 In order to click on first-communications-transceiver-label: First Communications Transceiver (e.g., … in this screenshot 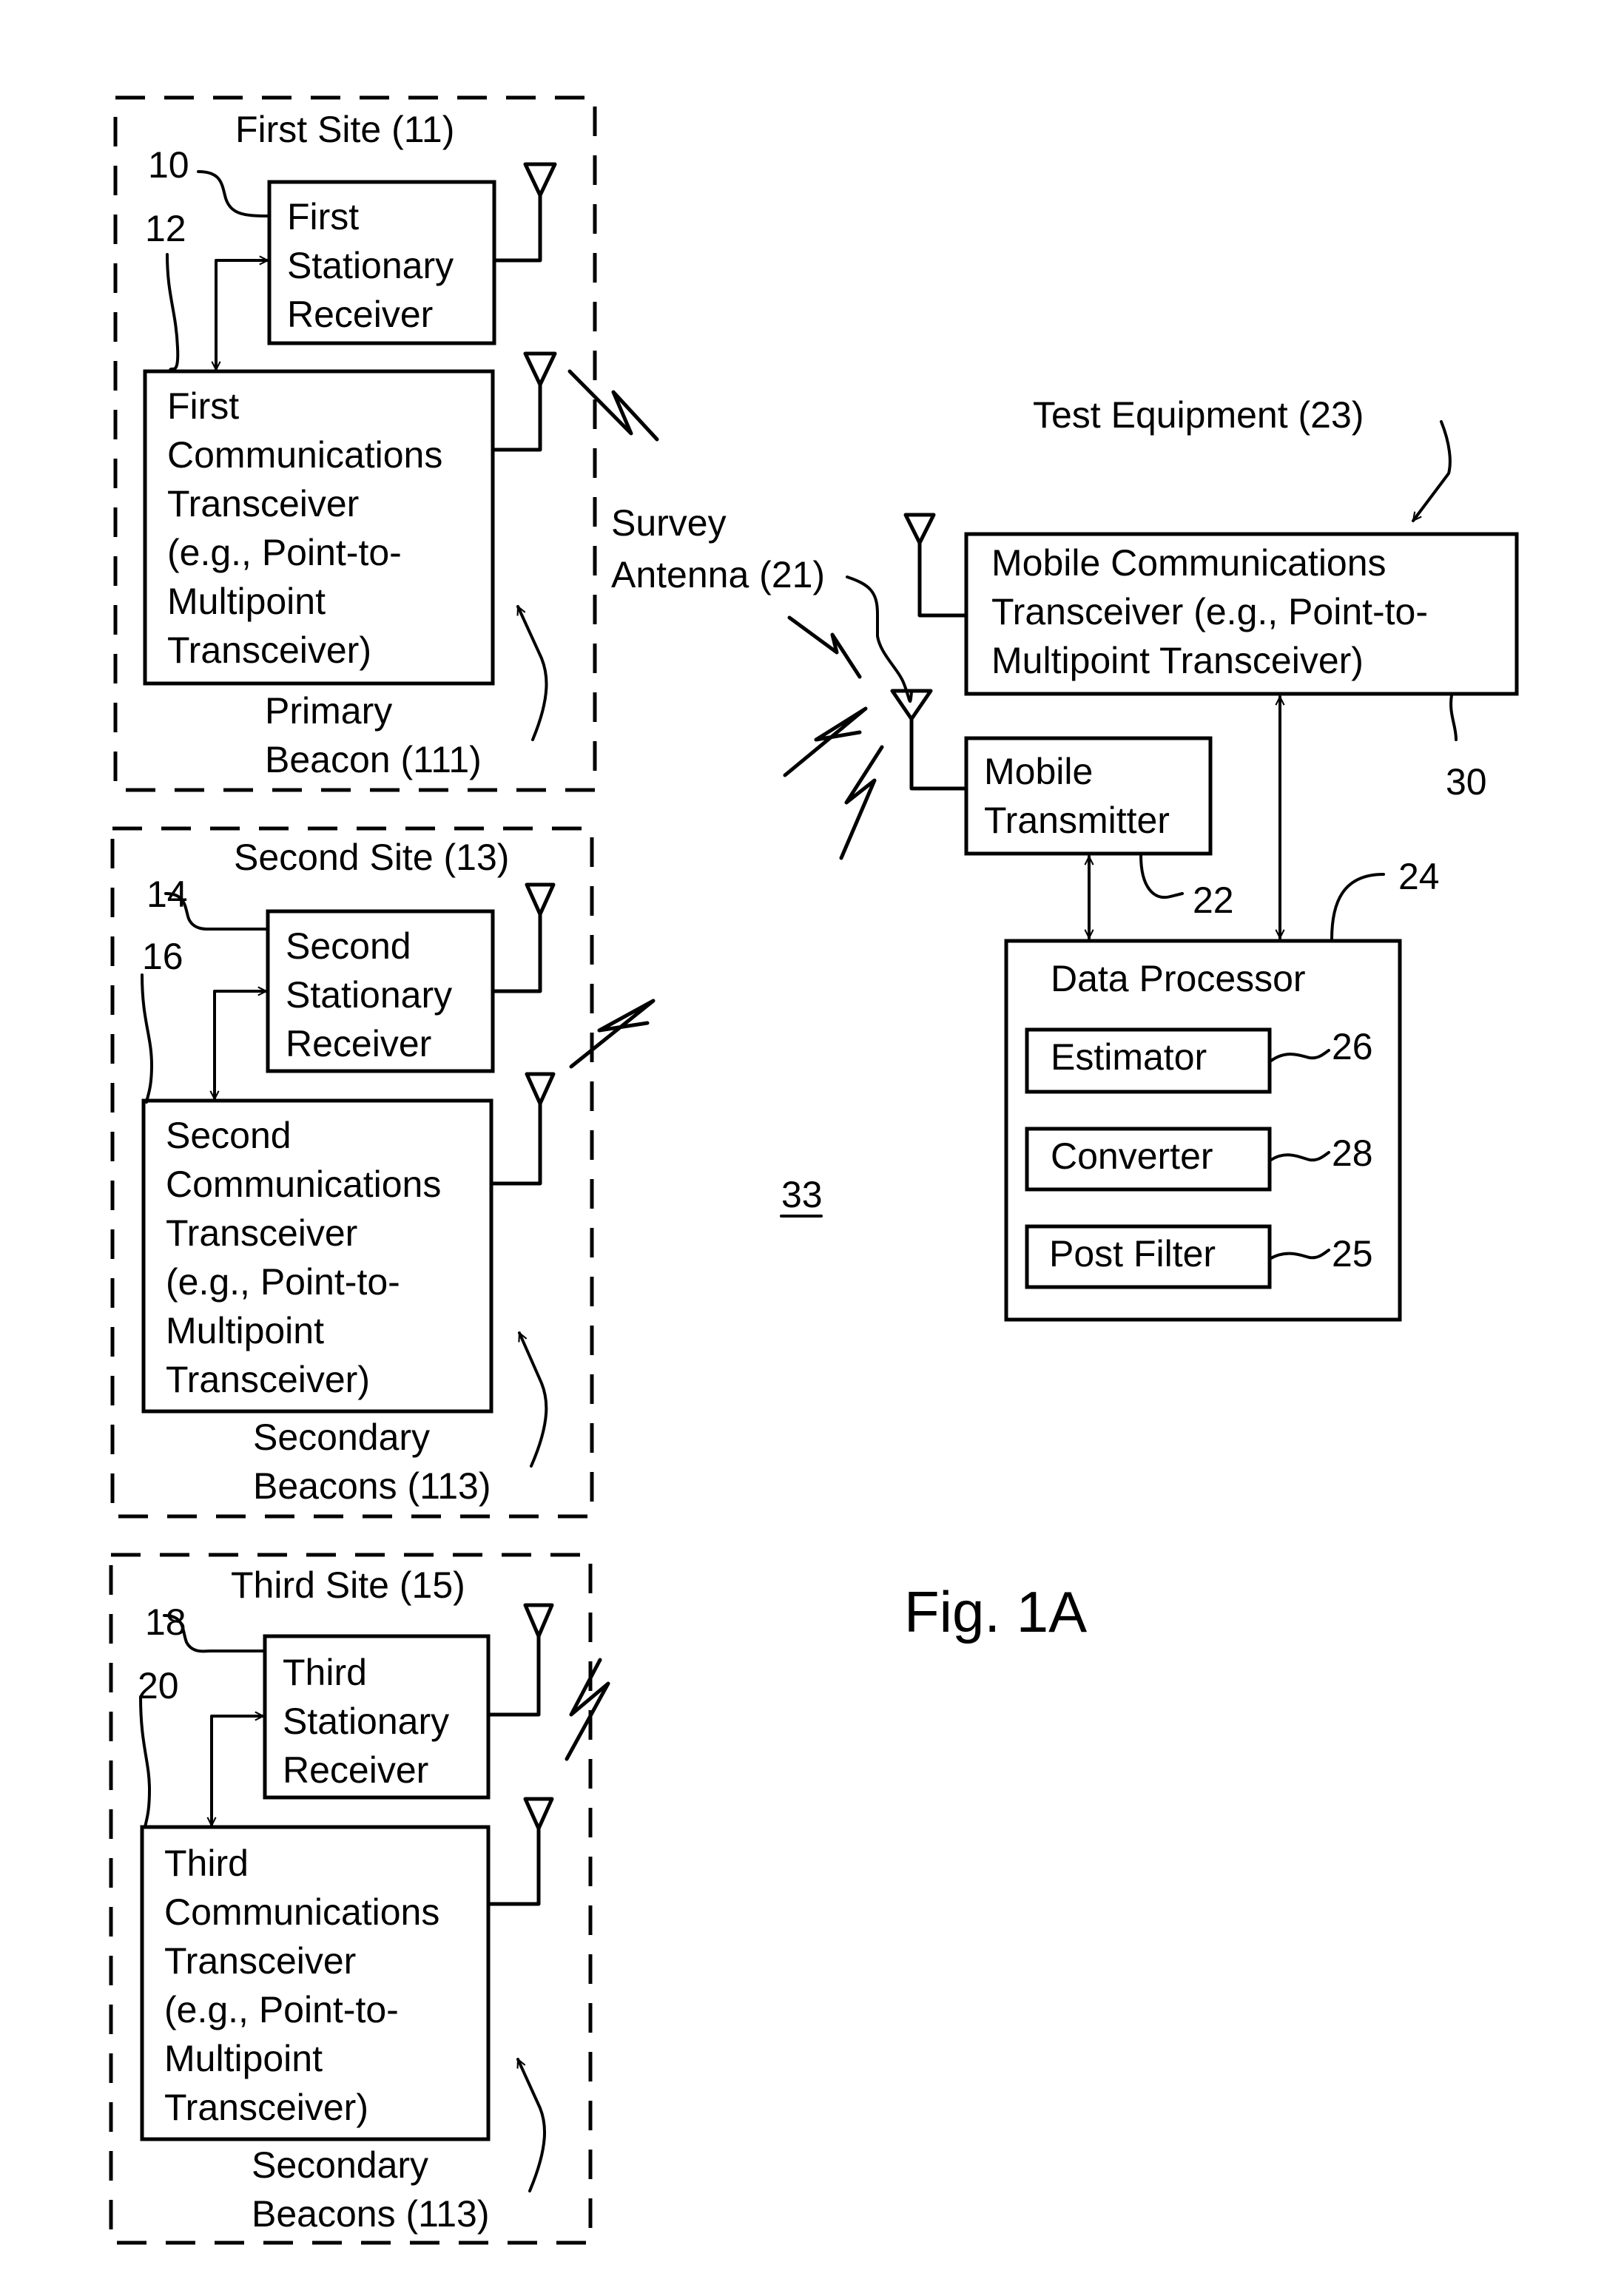, I will do `click(310, 528)`.